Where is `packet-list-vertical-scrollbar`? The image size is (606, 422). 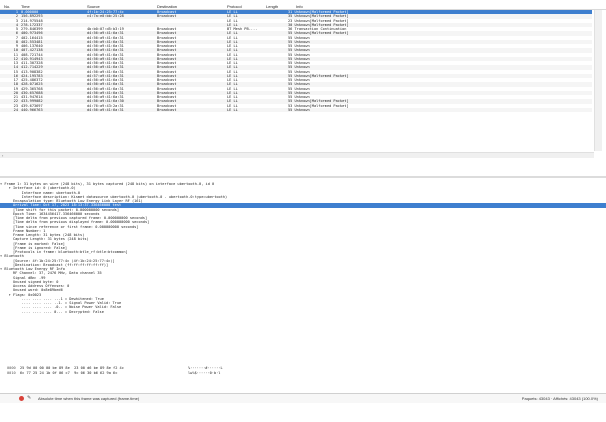
packet-list-vertical-scrollbar is located at coordinates (598, 80).